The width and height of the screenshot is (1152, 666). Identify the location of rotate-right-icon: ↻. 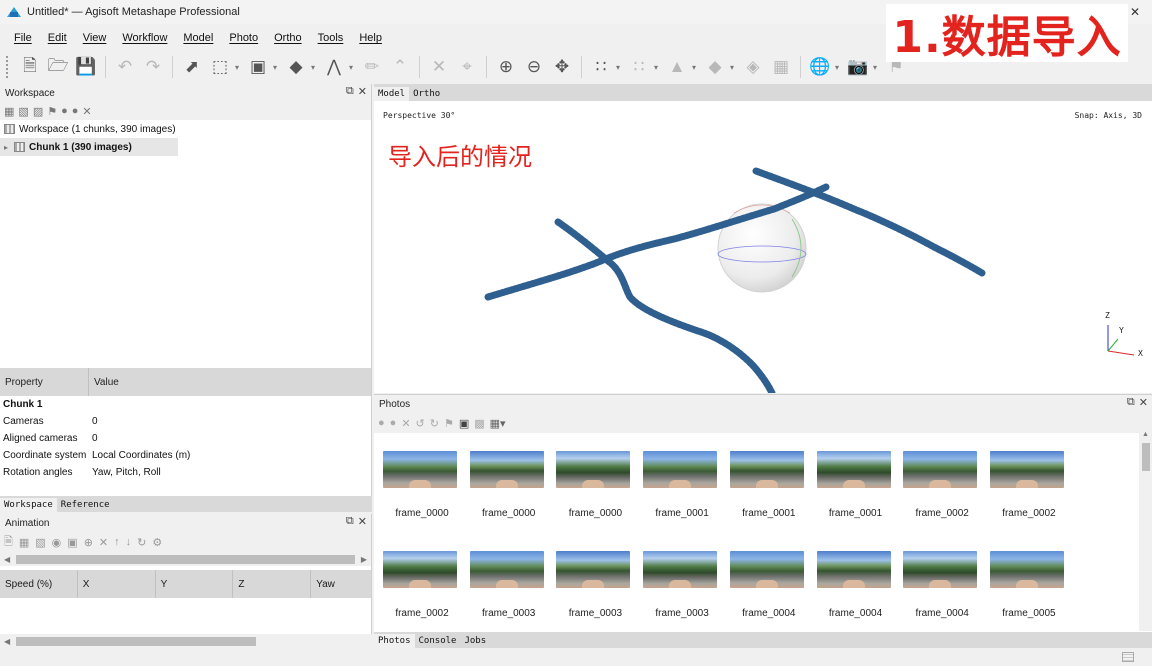
(434, 423).